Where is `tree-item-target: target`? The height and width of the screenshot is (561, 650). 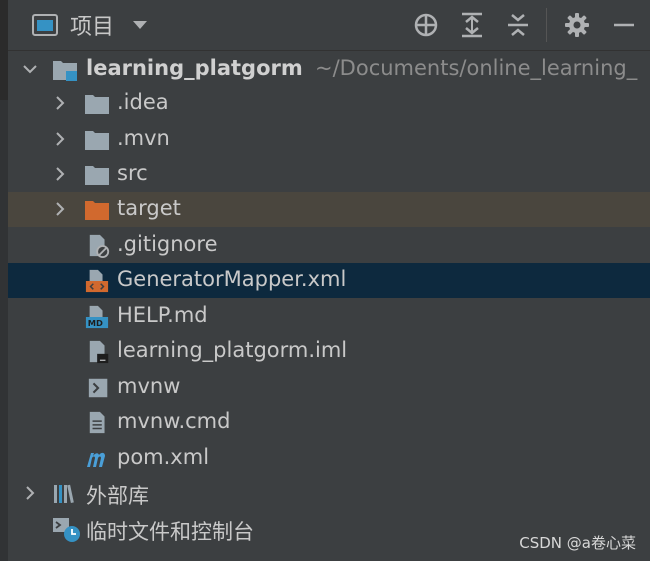 tree-item-target: target is located at coordinates (329, 209).